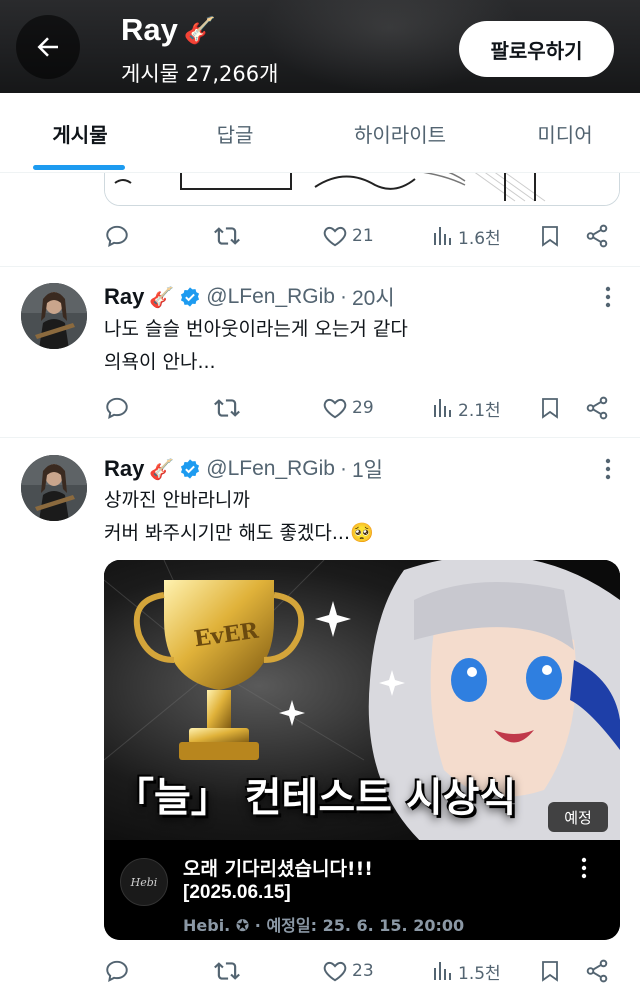 The width and height of the screenshot is (640, 1003). I want to click on arrow-left-icon, so click(47, 47).